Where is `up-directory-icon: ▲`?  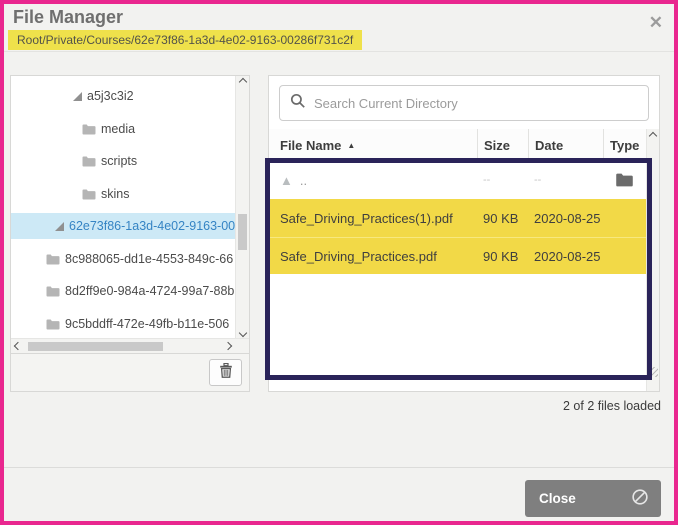
up-directory-icon: ▲ is located at coordinates (286, 180).